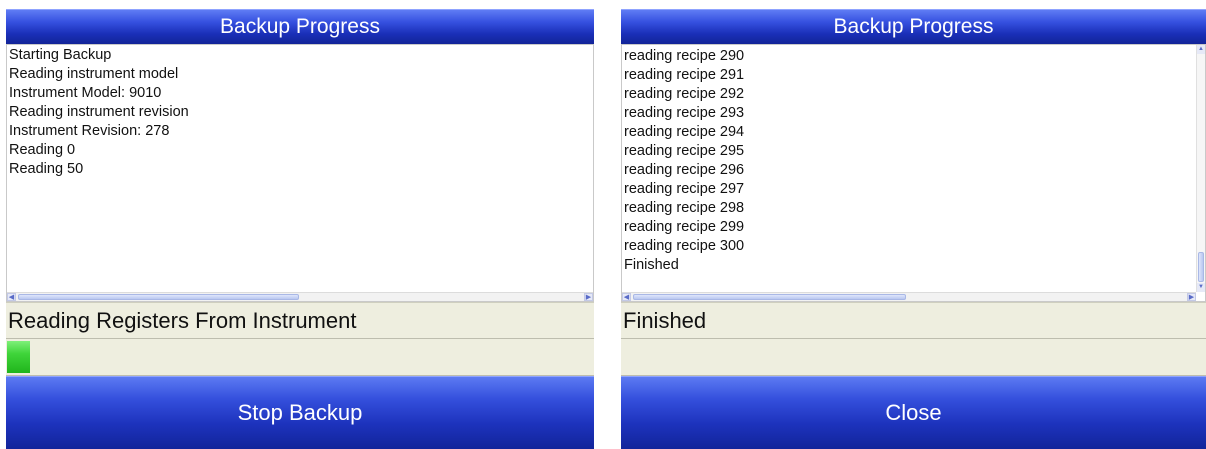 This screenshot has height=449, width=1206. What do you see at coordinates (1201, 267) in the screenshot?
I see `vertical-scroll-thumb` at bounding box center [1201, 267].